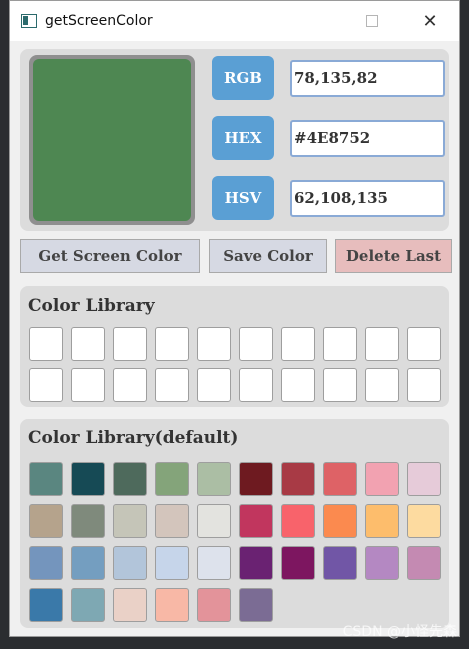 This screenshot has height=649, width=469. Describe the element at coordinates (367, 78) in the screenshot. I see `rgb-value-field: 78,135,82` at that location.